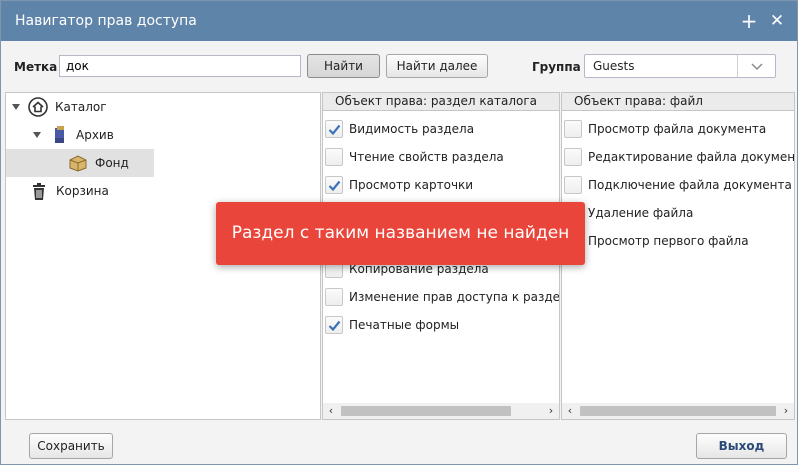 The height and width of the screenshot is (465, 798). What do you see at coordinates (454, 297) in the screenshot?
I see `permission-label: Изменение прав доступа к разделу` at bounding box center [454, 297].